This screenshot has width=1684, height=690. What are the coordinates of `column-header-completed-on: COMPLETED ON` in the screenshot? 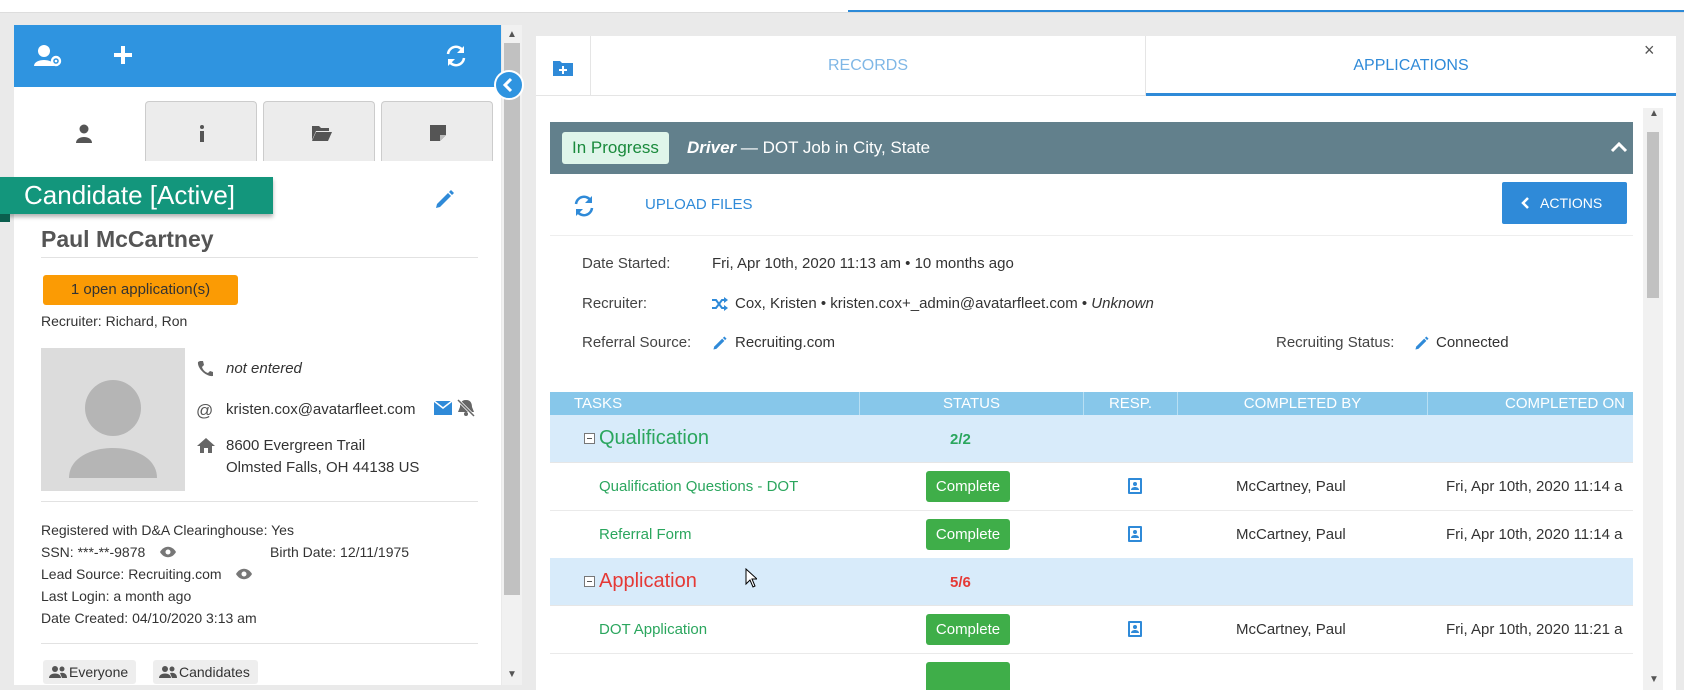 It's located at (1530, 403).